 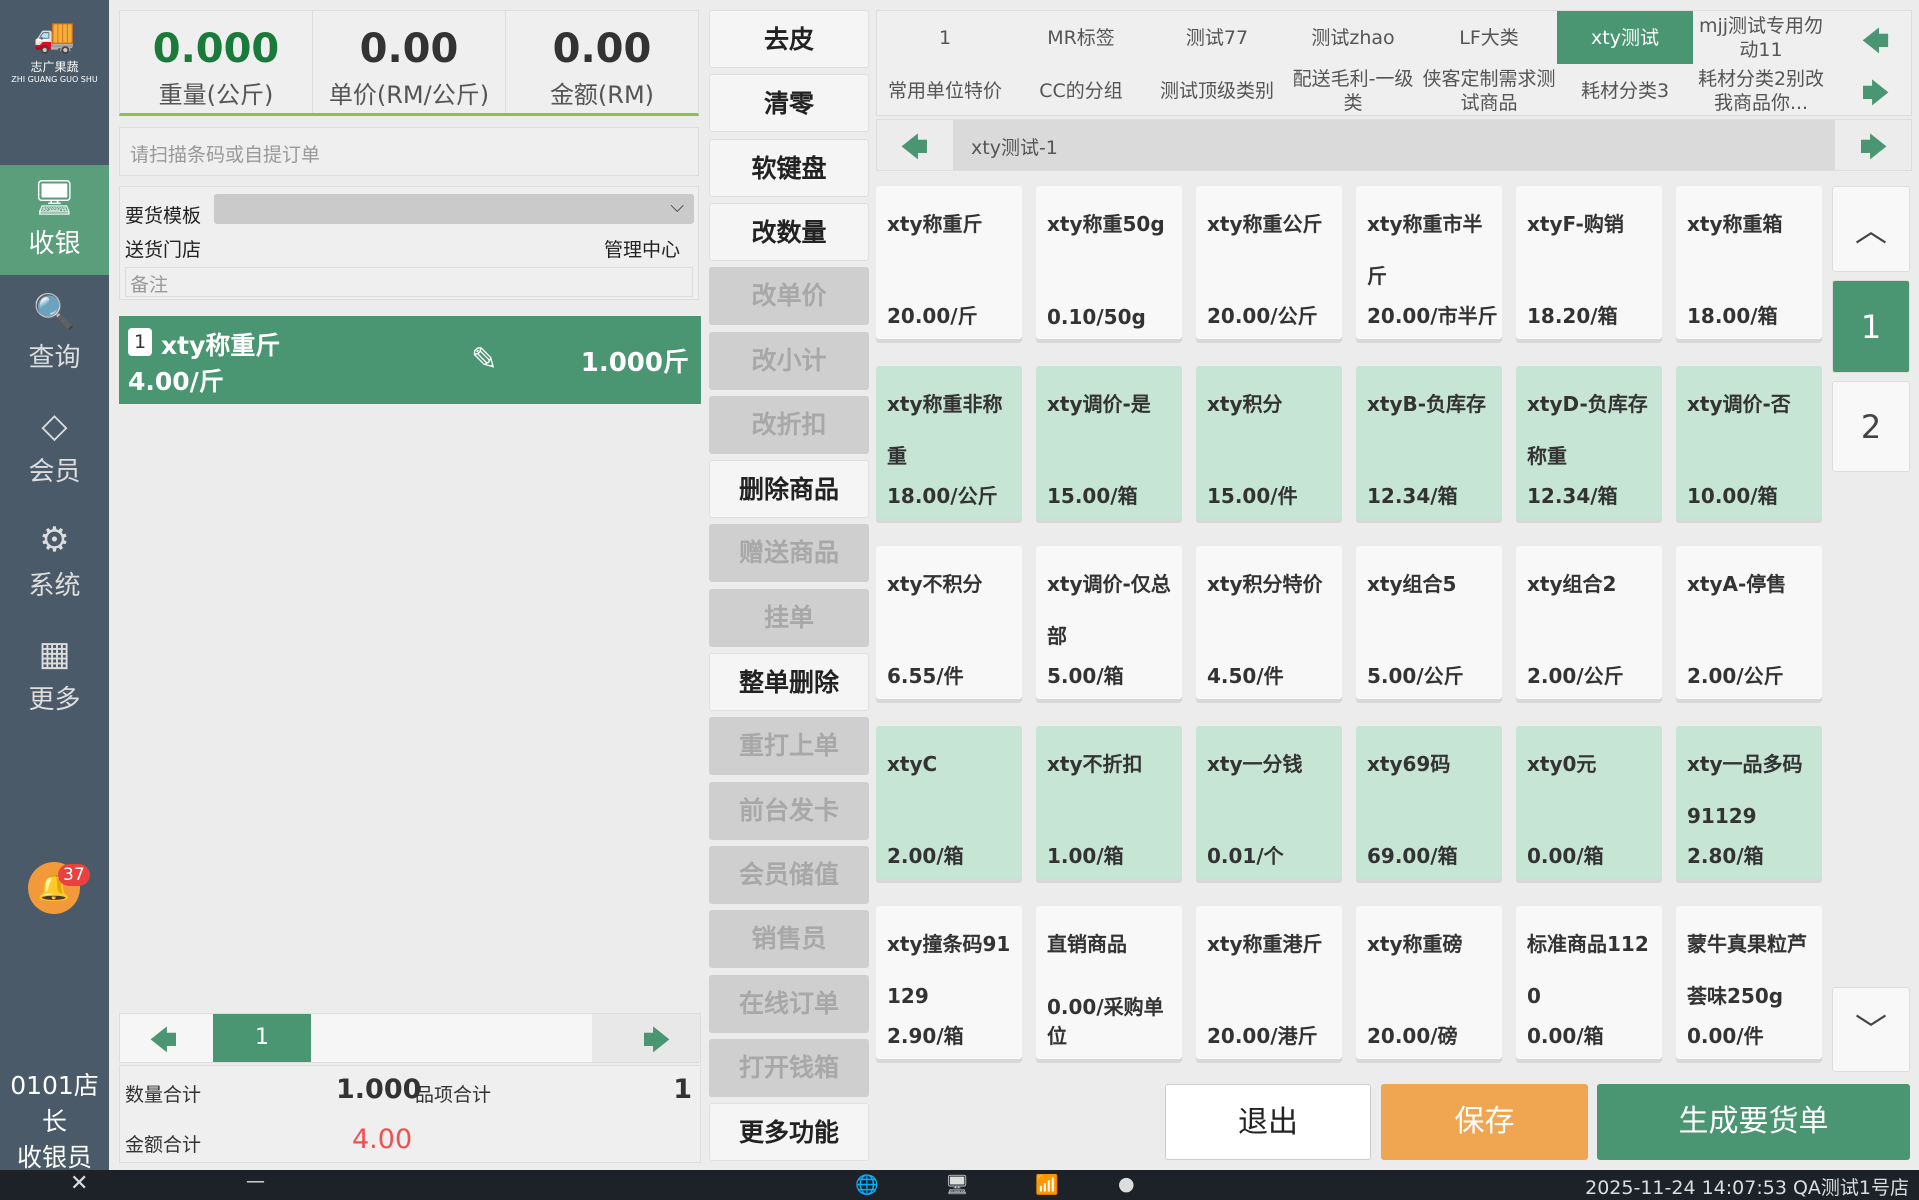 What do you see at coordinates (1217, 37) in the screenshot?
I see `category-tab: 测试77` at bounding box center [1217, 37].